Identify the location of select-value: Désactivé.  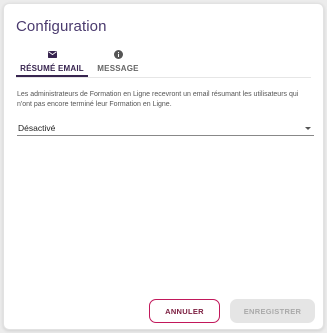
(37, 128).